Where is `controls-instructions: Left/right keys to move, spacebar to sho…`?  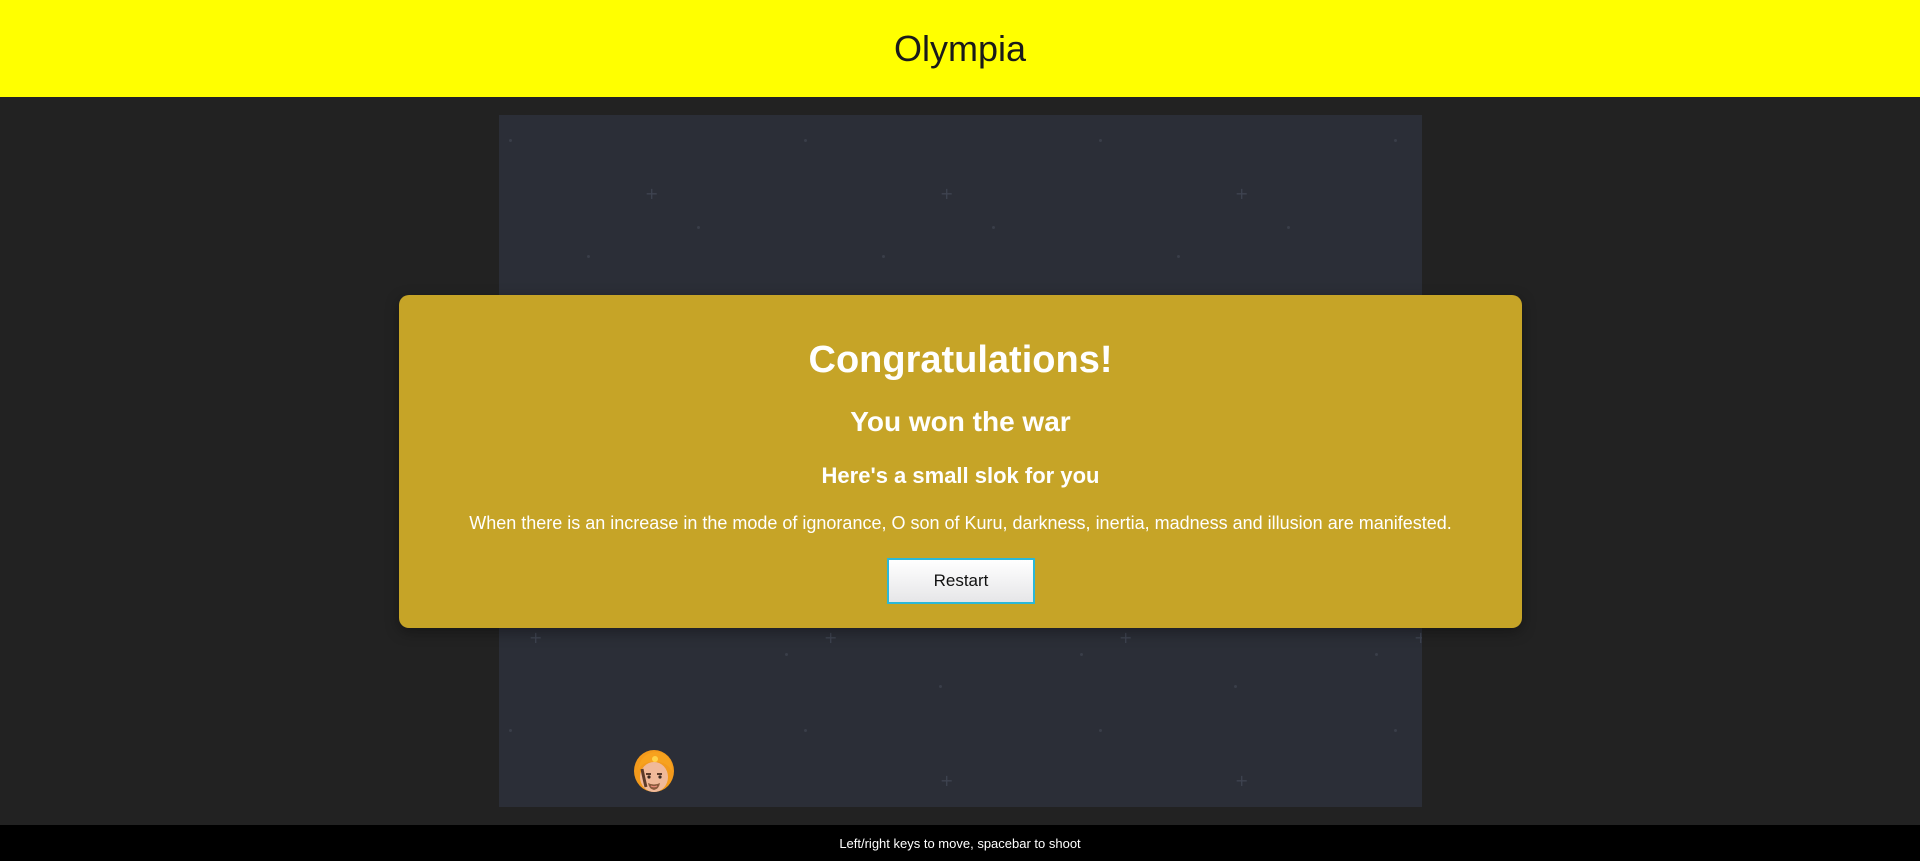 controls-instructions: Left/right keys to move, spacebar to sho… is located at coordinates (960, 843).